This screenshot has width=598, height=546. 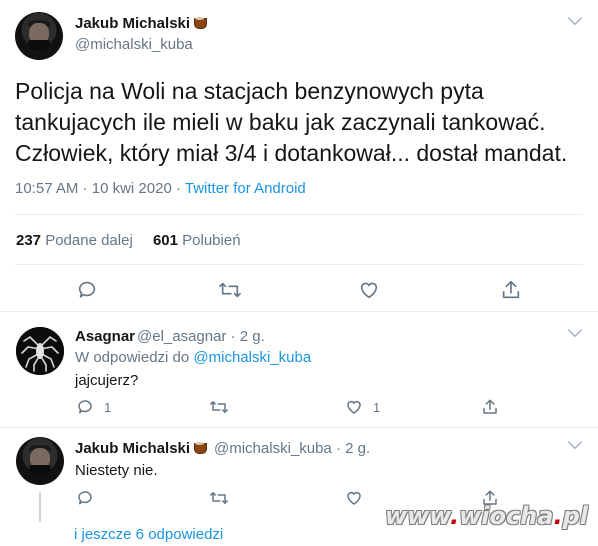 I want to click on like-count: 1, so click(x=377, y=407).